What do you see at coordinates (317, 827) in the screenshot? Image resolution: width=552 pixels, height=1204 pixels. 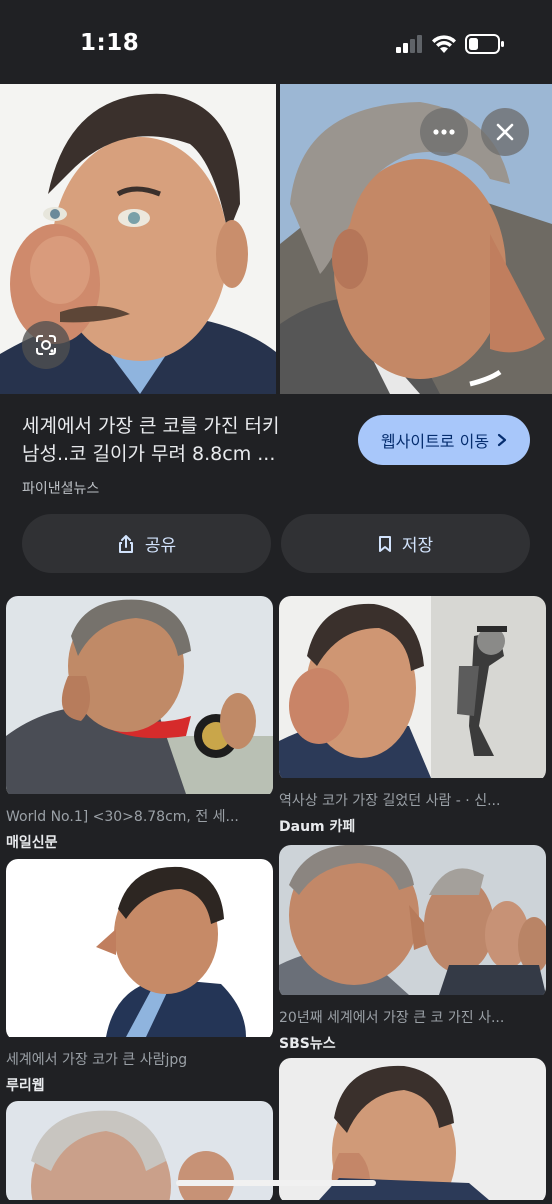 I see `result-source: Daum 카페` at bounding box center [317, 827].